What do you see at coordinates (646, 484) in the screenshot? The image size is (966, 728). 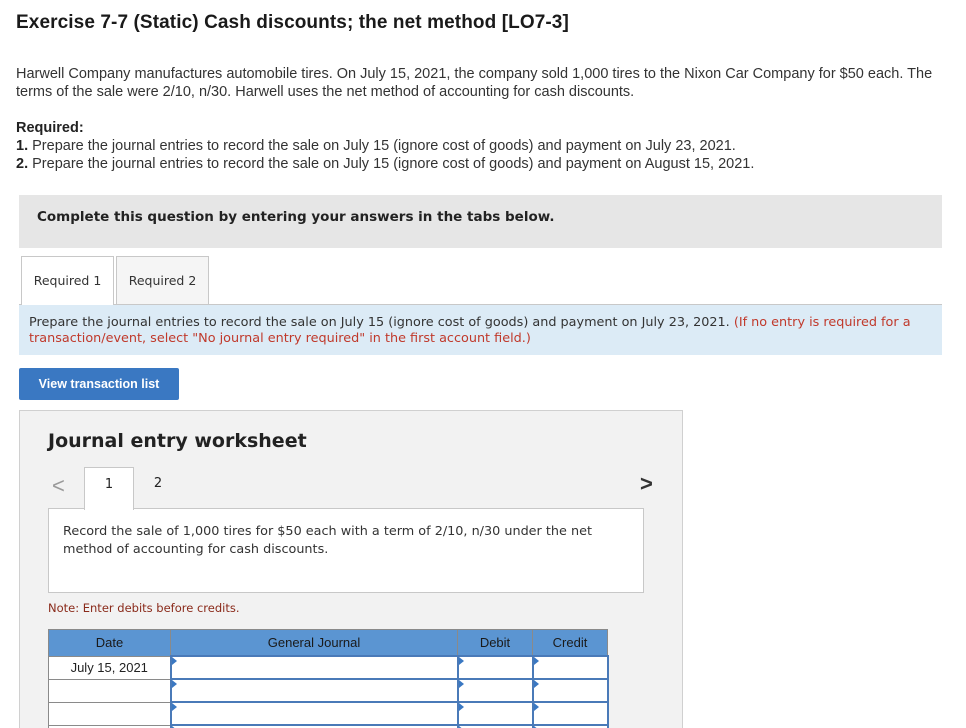 I see `chevron-right-icon: >` at bounding box center [646, 484].